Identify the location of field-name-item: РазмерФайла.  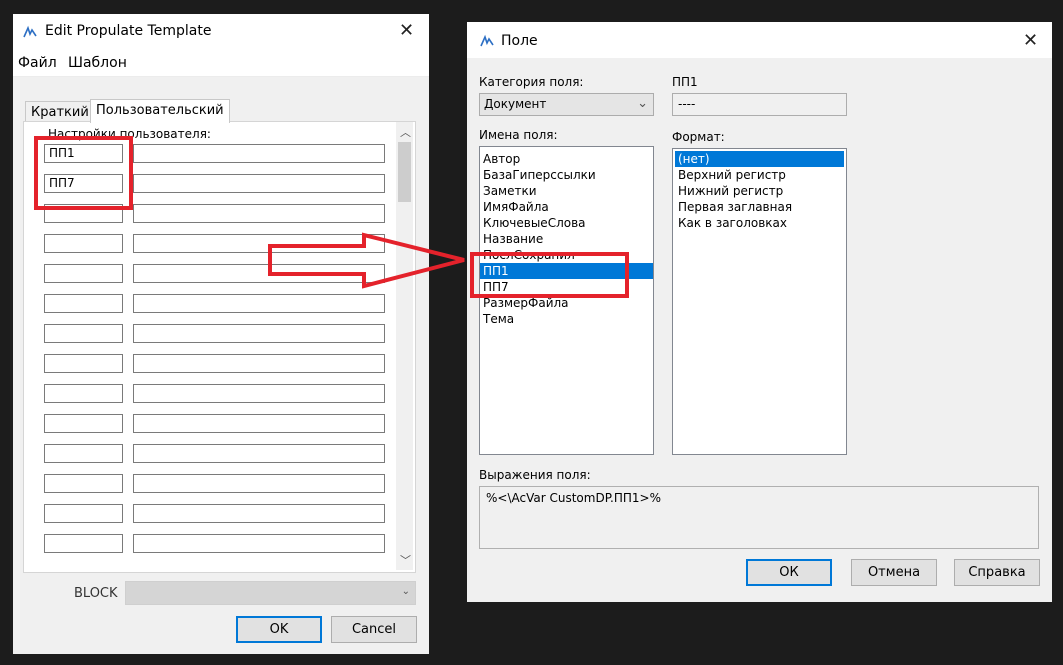
(566, 303).